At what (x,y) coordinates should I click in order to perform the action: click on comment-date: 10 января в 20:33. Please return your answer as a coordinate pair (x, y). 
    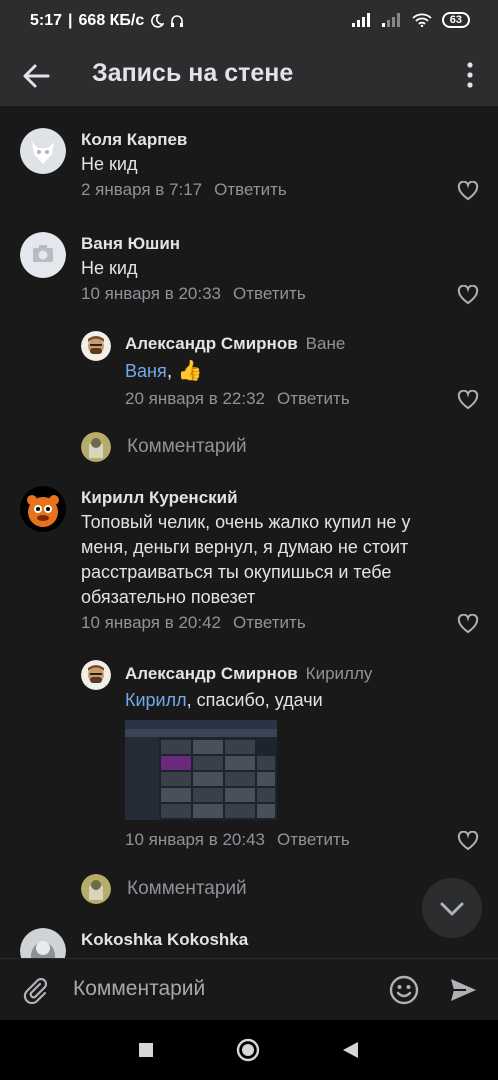
    Looking at the image, I should click on (151, 293).